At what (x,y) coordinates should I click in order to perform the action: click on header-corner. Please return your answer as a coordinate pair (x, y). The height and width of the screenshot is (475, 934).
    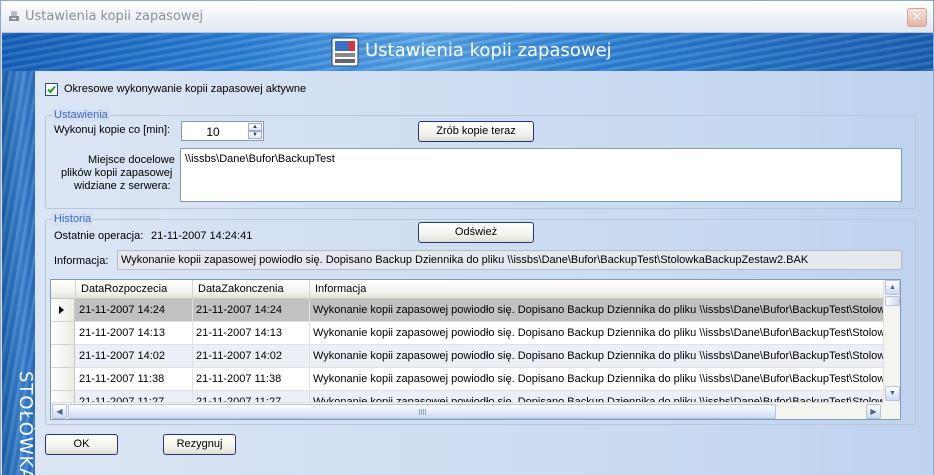
    Looking at the image, I should click on (63, 289).